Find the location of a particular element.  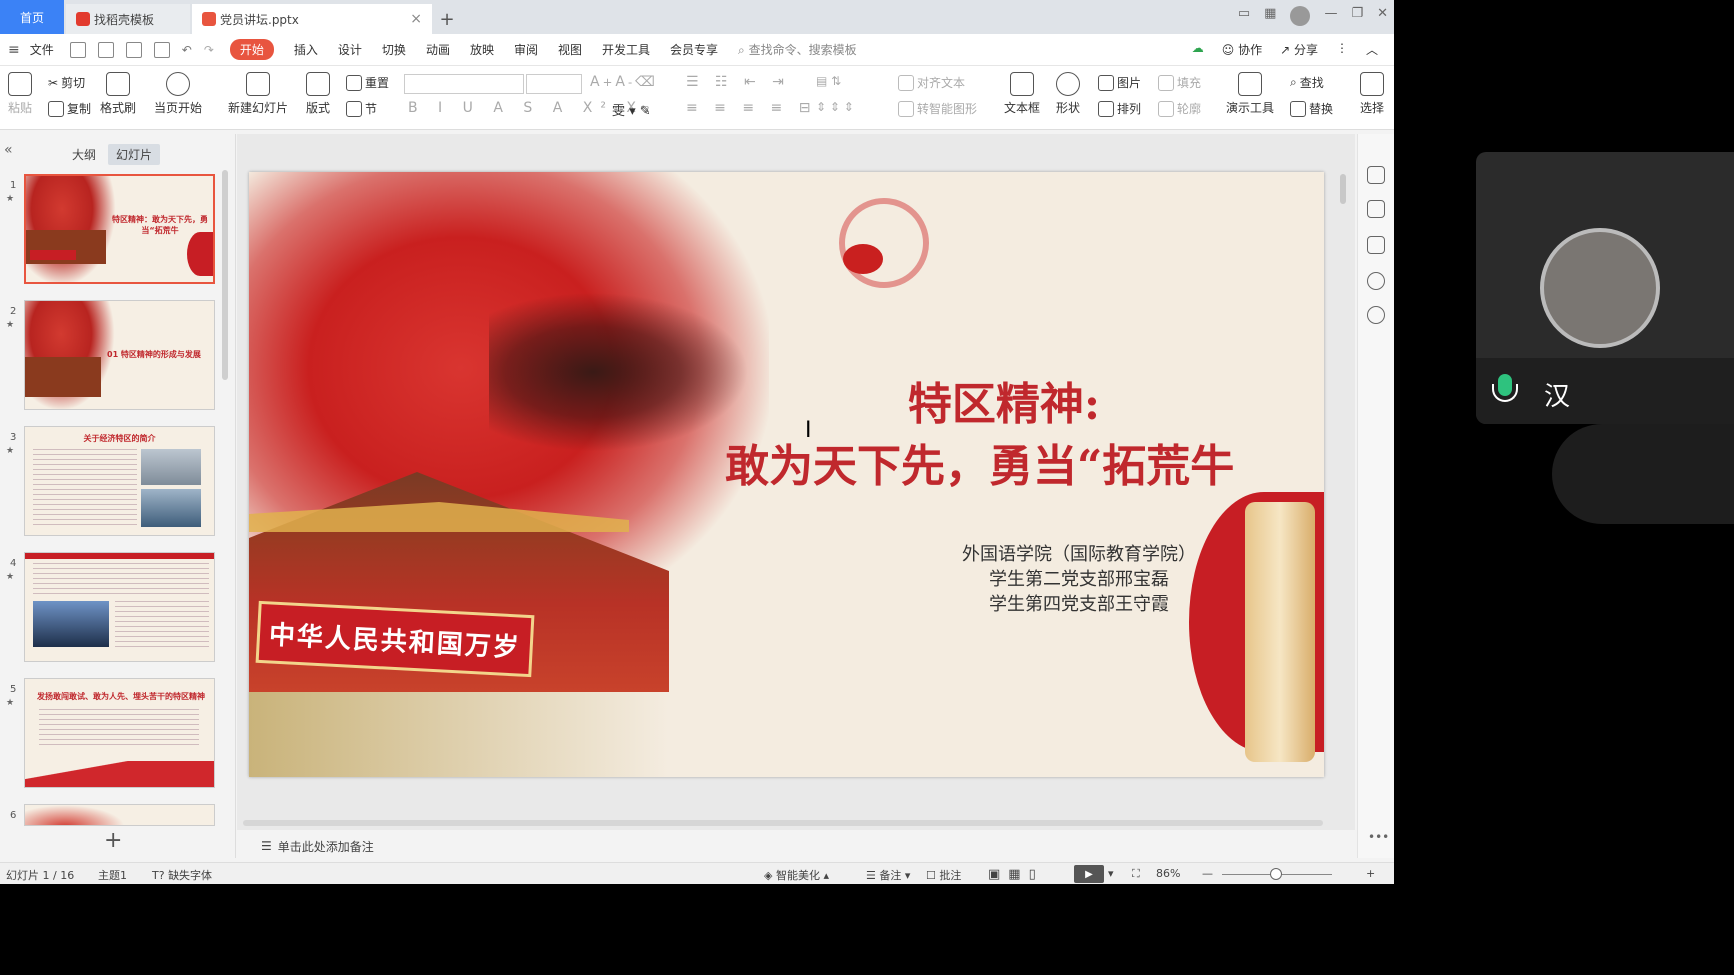

menu-item-view: 视图 is located at coordinates (570, 49).